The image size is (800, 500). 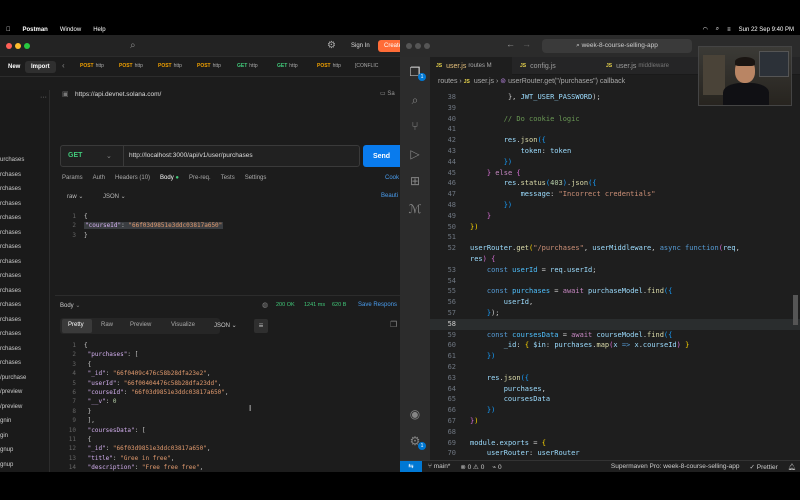 What do you see at coordinates (140, 325) in the screenshot?
I see `tab-preview: Preview` at bounding box center [140, 325].